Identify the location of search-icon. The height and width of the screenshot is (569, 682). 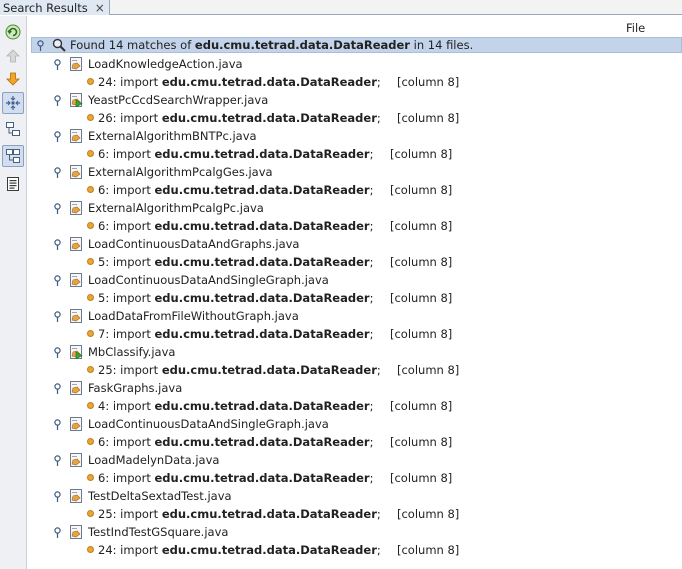
(59, 45).